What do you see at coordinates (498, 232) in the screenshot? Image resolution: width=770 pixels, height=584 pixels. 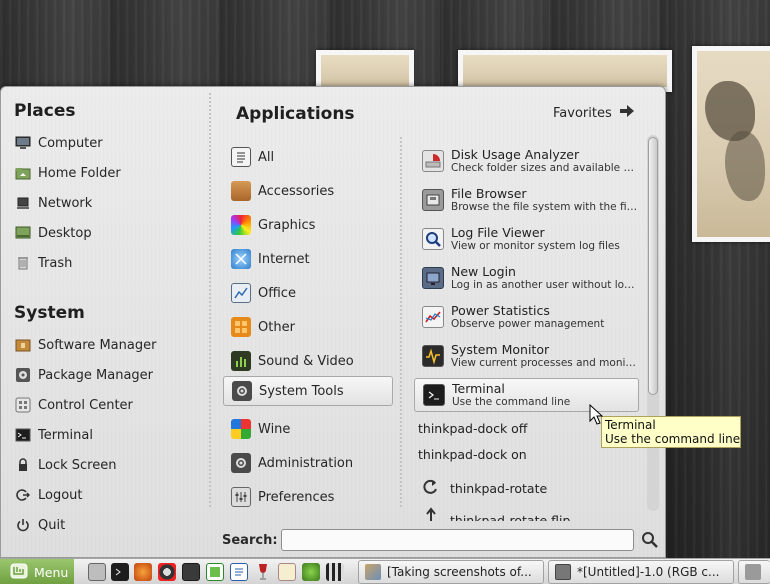 I see `app-name: Log File Viewer` at bounding box center [498, 232].